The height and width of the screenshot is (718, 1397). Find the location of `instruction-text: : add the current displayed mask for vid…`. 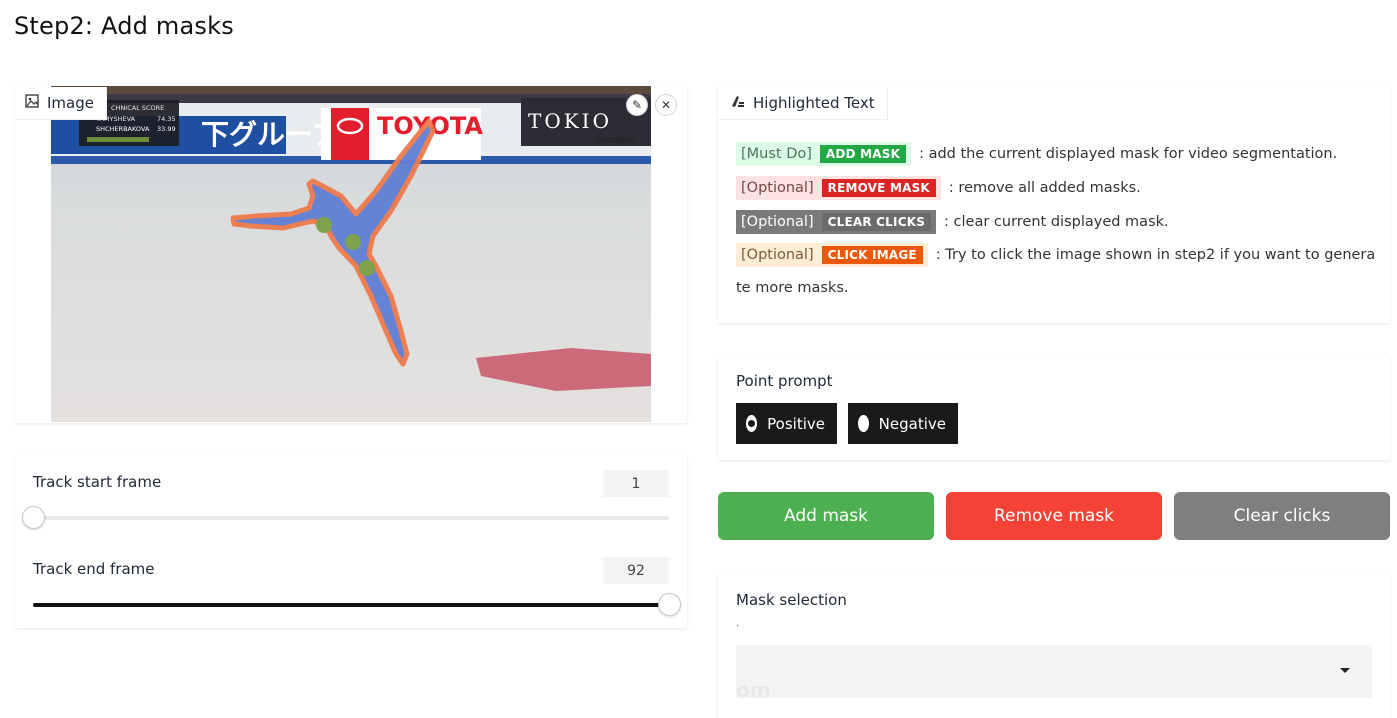

instruction-text: : add the current displayed mask for vid… is located at coordinates (1128, 154).